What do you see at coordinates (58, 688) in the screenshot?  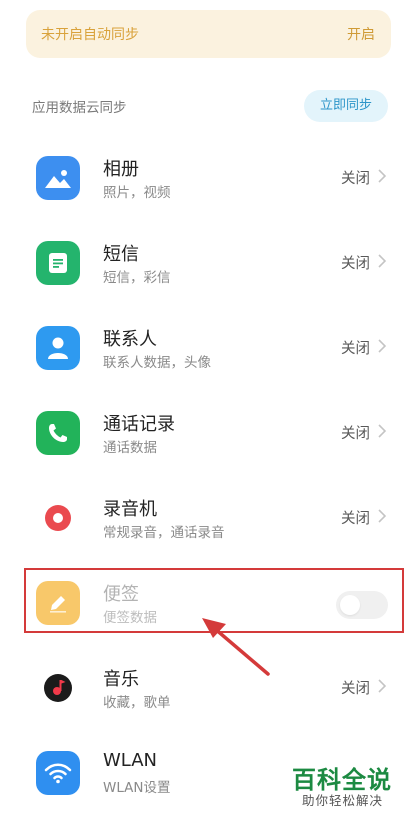 I see `music-icon` at bounding box center [58, 688].